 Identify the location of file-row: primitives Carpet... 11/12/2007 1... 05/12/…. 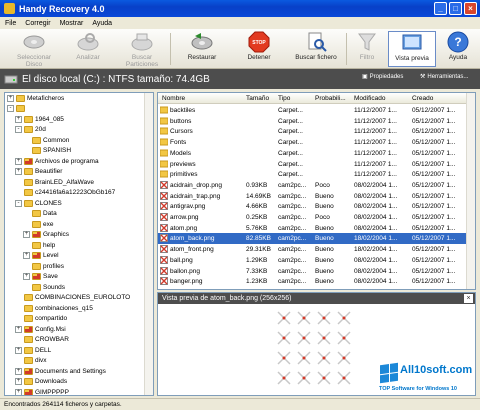
(313, 174).